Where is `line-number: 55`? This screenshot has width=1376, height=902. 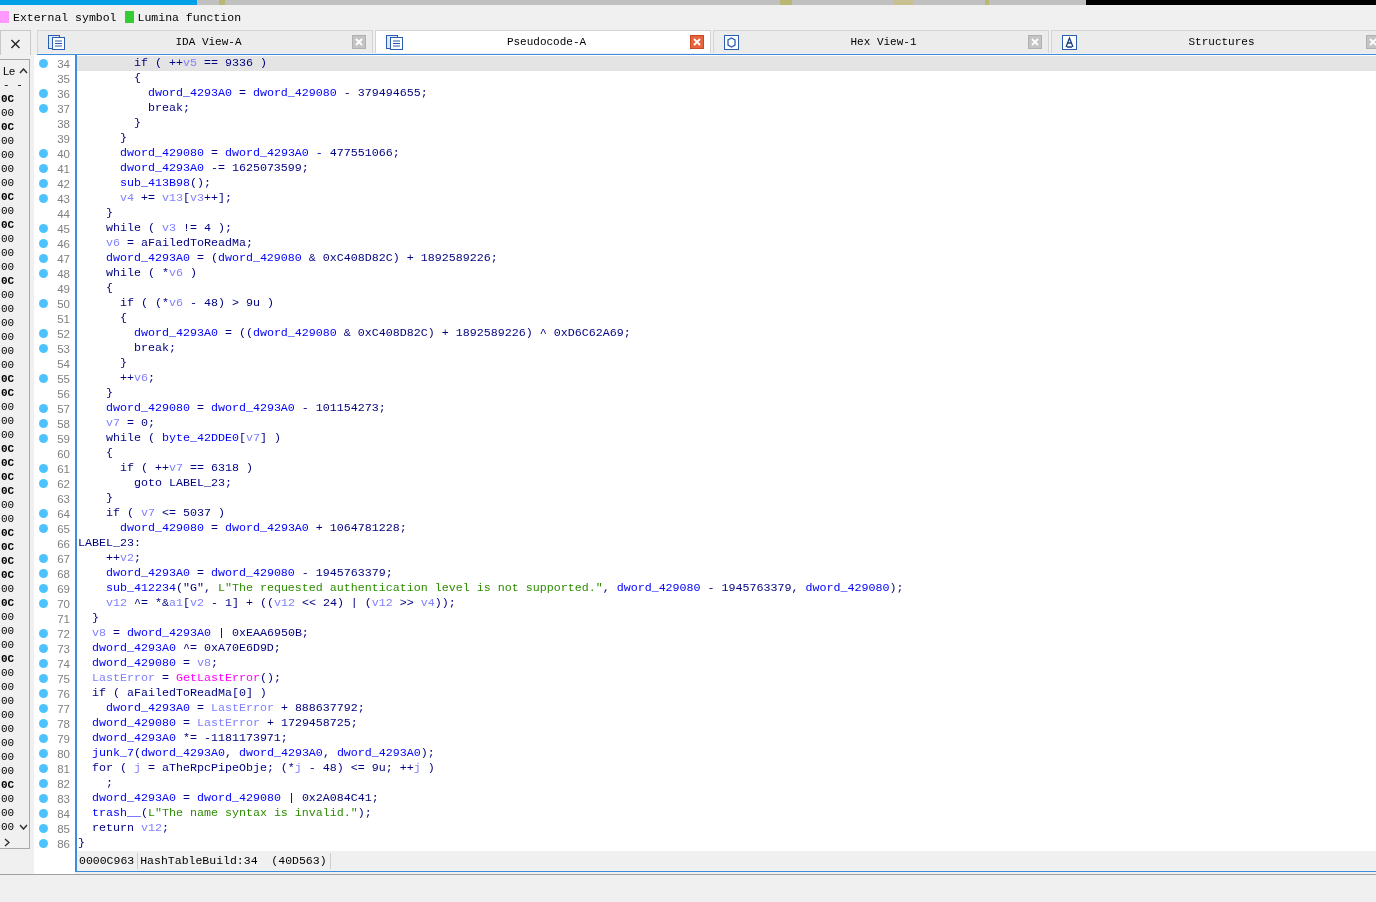 line-number: 55 is located at coordinates (63, 378).